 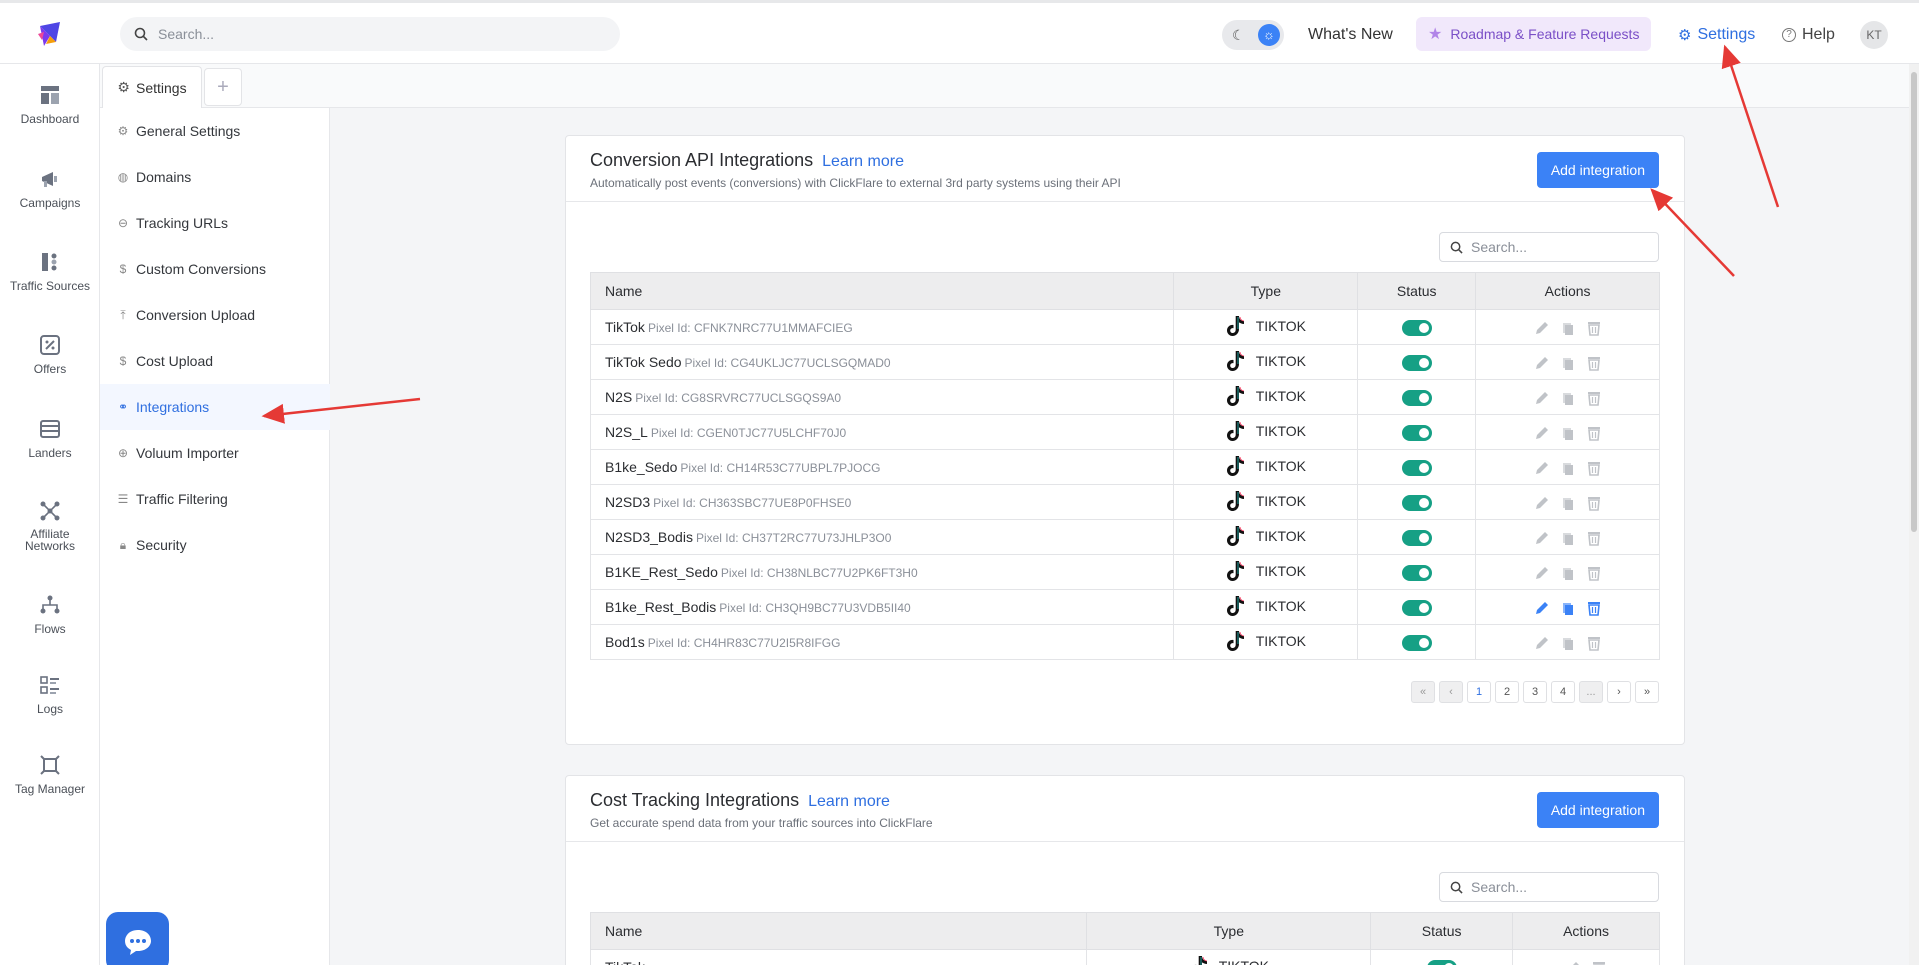 What do you see at coordinates (1253, 35) in the screenshot?
I see `theme-toggle: ☾ ☼` at bounding box center [1253, 35].